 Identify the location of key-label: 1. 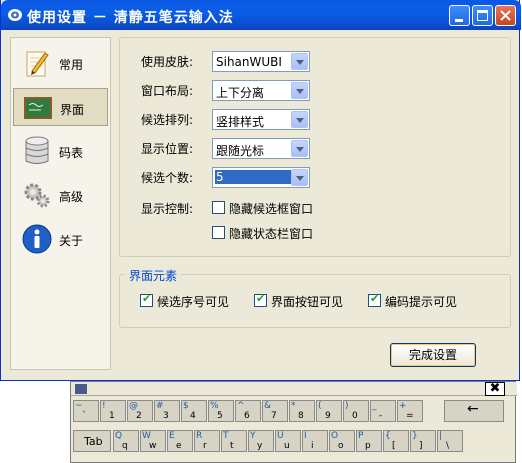
(112, 416).